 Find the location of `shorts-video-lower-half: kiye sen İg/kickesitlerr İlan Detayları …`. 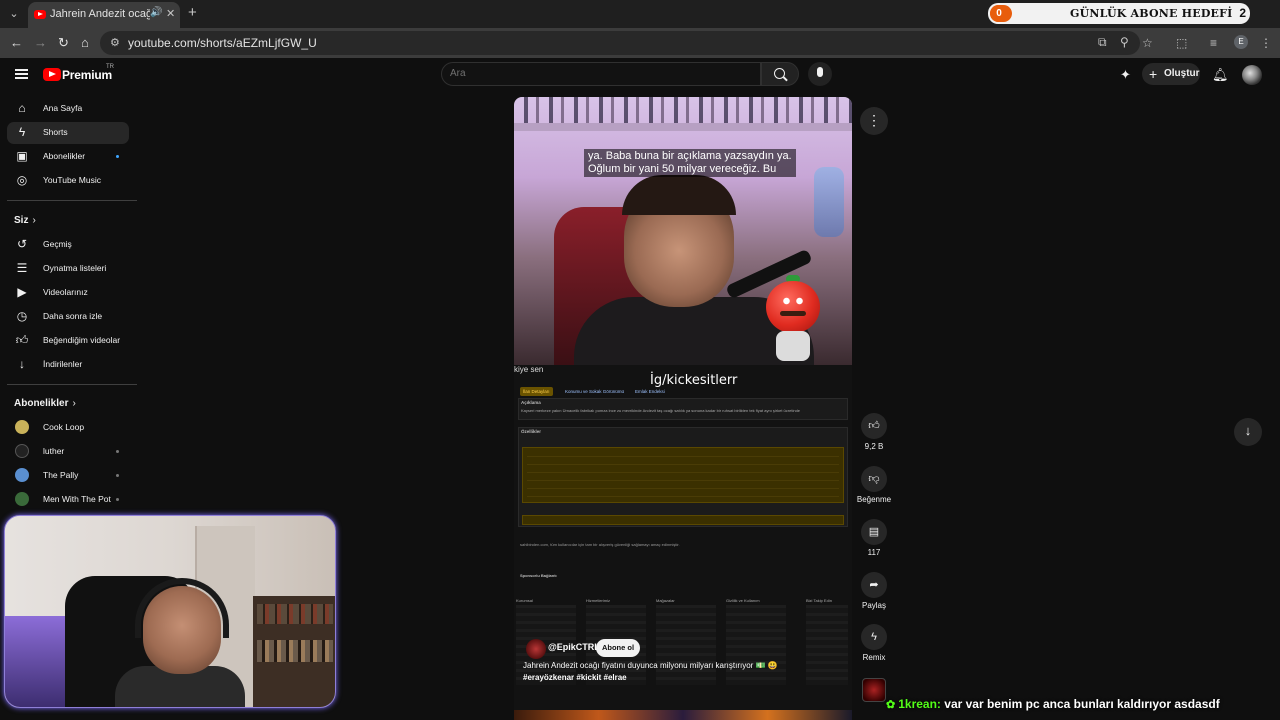

shorts-video-lower-half: kiye sen İg/kickesitlerr İlan Detayları … is located at coordinates (683, 542).